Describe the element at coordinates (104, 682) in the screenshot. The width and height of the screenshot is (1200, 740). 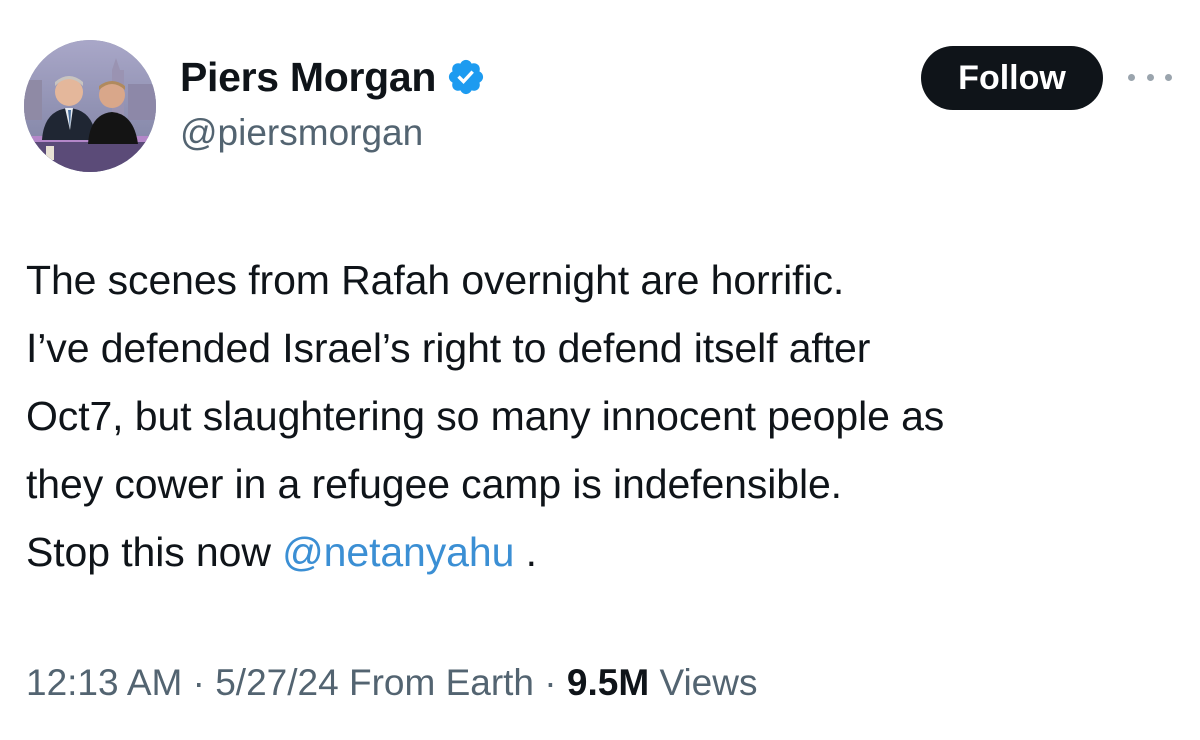
I see `tweet-time: 12:13 AM` at that location.